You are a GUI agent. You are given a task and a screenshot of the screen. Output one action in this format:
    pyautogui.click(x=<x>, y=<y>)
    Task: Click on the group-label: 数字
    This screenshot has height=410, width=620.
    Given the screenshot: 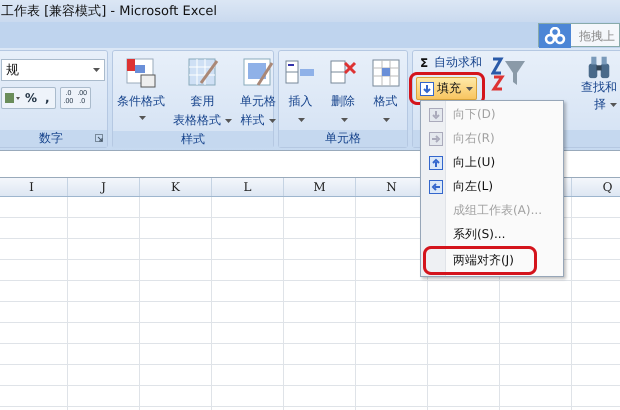 What is the action you would take?
    pyautogui.click(x=51, y=138)
    